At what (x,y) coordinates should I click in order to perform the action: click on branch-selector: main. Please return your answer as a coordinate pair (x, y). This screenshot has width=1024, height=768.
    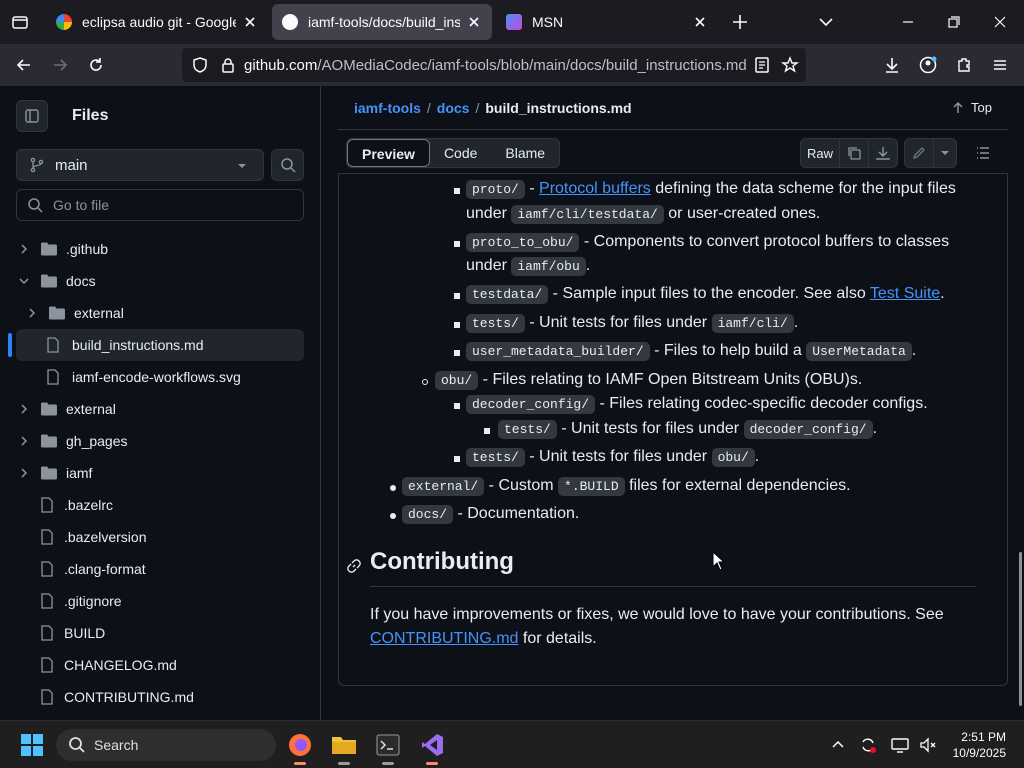
    Looking at the image, I should click on (140, 165).